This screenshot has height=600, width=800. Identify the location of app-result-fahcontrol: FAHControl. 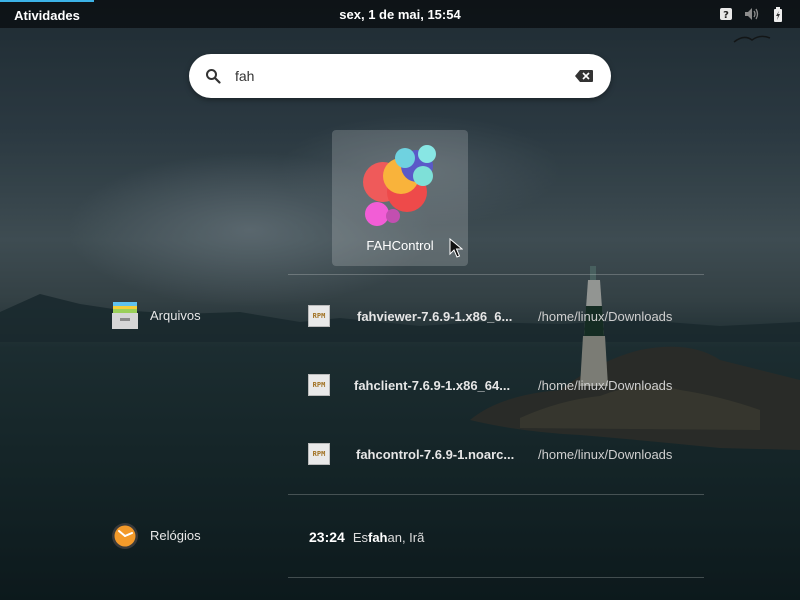
(400, 198).